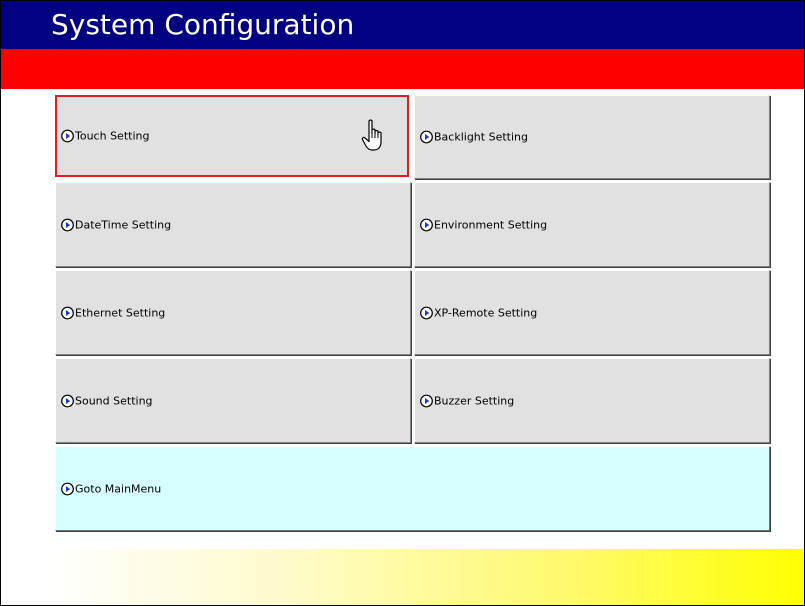 This screenshot has width=805, height=606. I want to click on backlight-setting-label: Backlight Setting, so click(481, 137).